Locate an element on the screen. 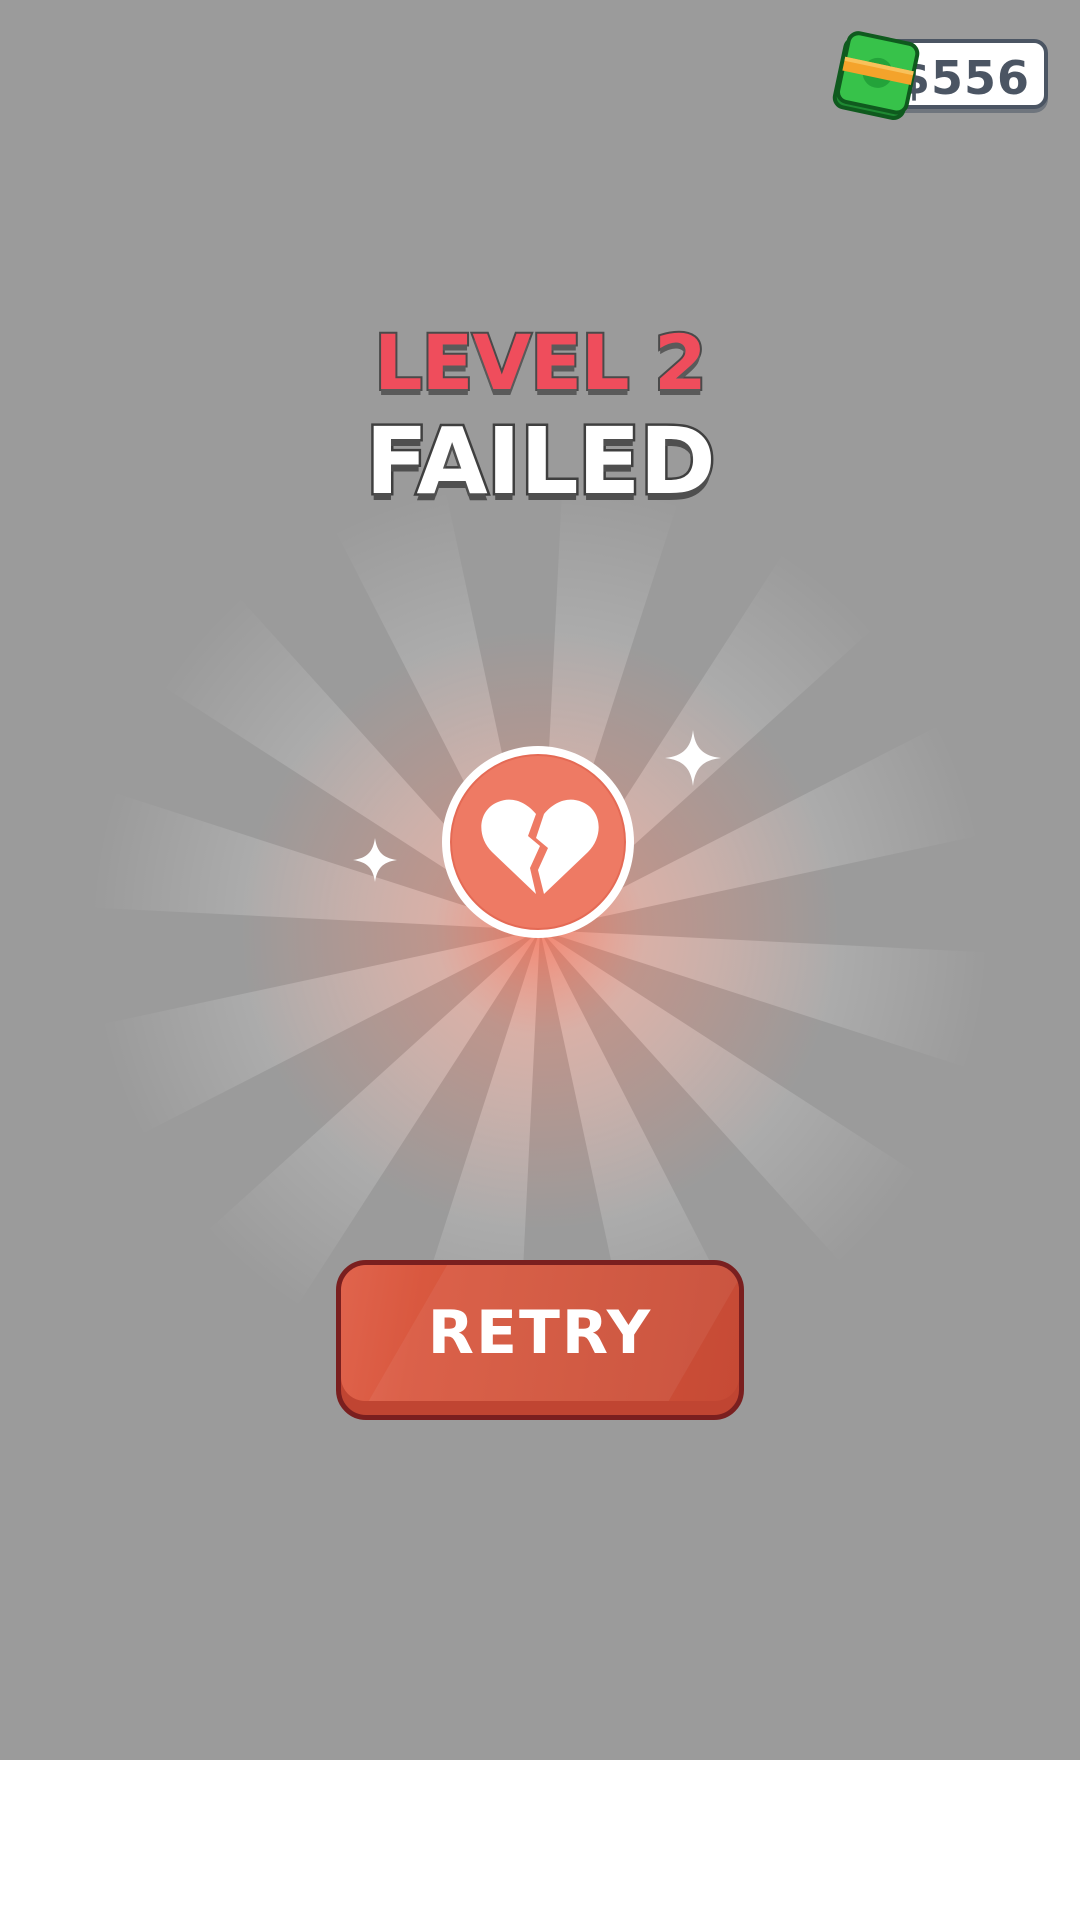 The image size is (1080, 1920). cash-stack-icon is located at coordinates (876, 75).